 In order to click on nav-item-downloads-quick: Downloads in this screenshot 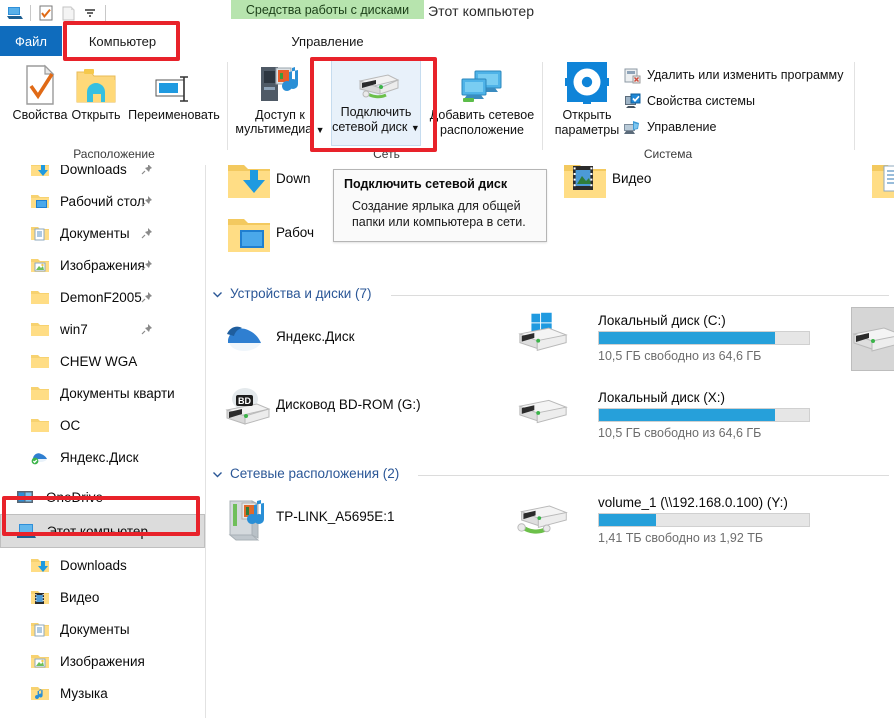, I will do `click(102, 175)`.